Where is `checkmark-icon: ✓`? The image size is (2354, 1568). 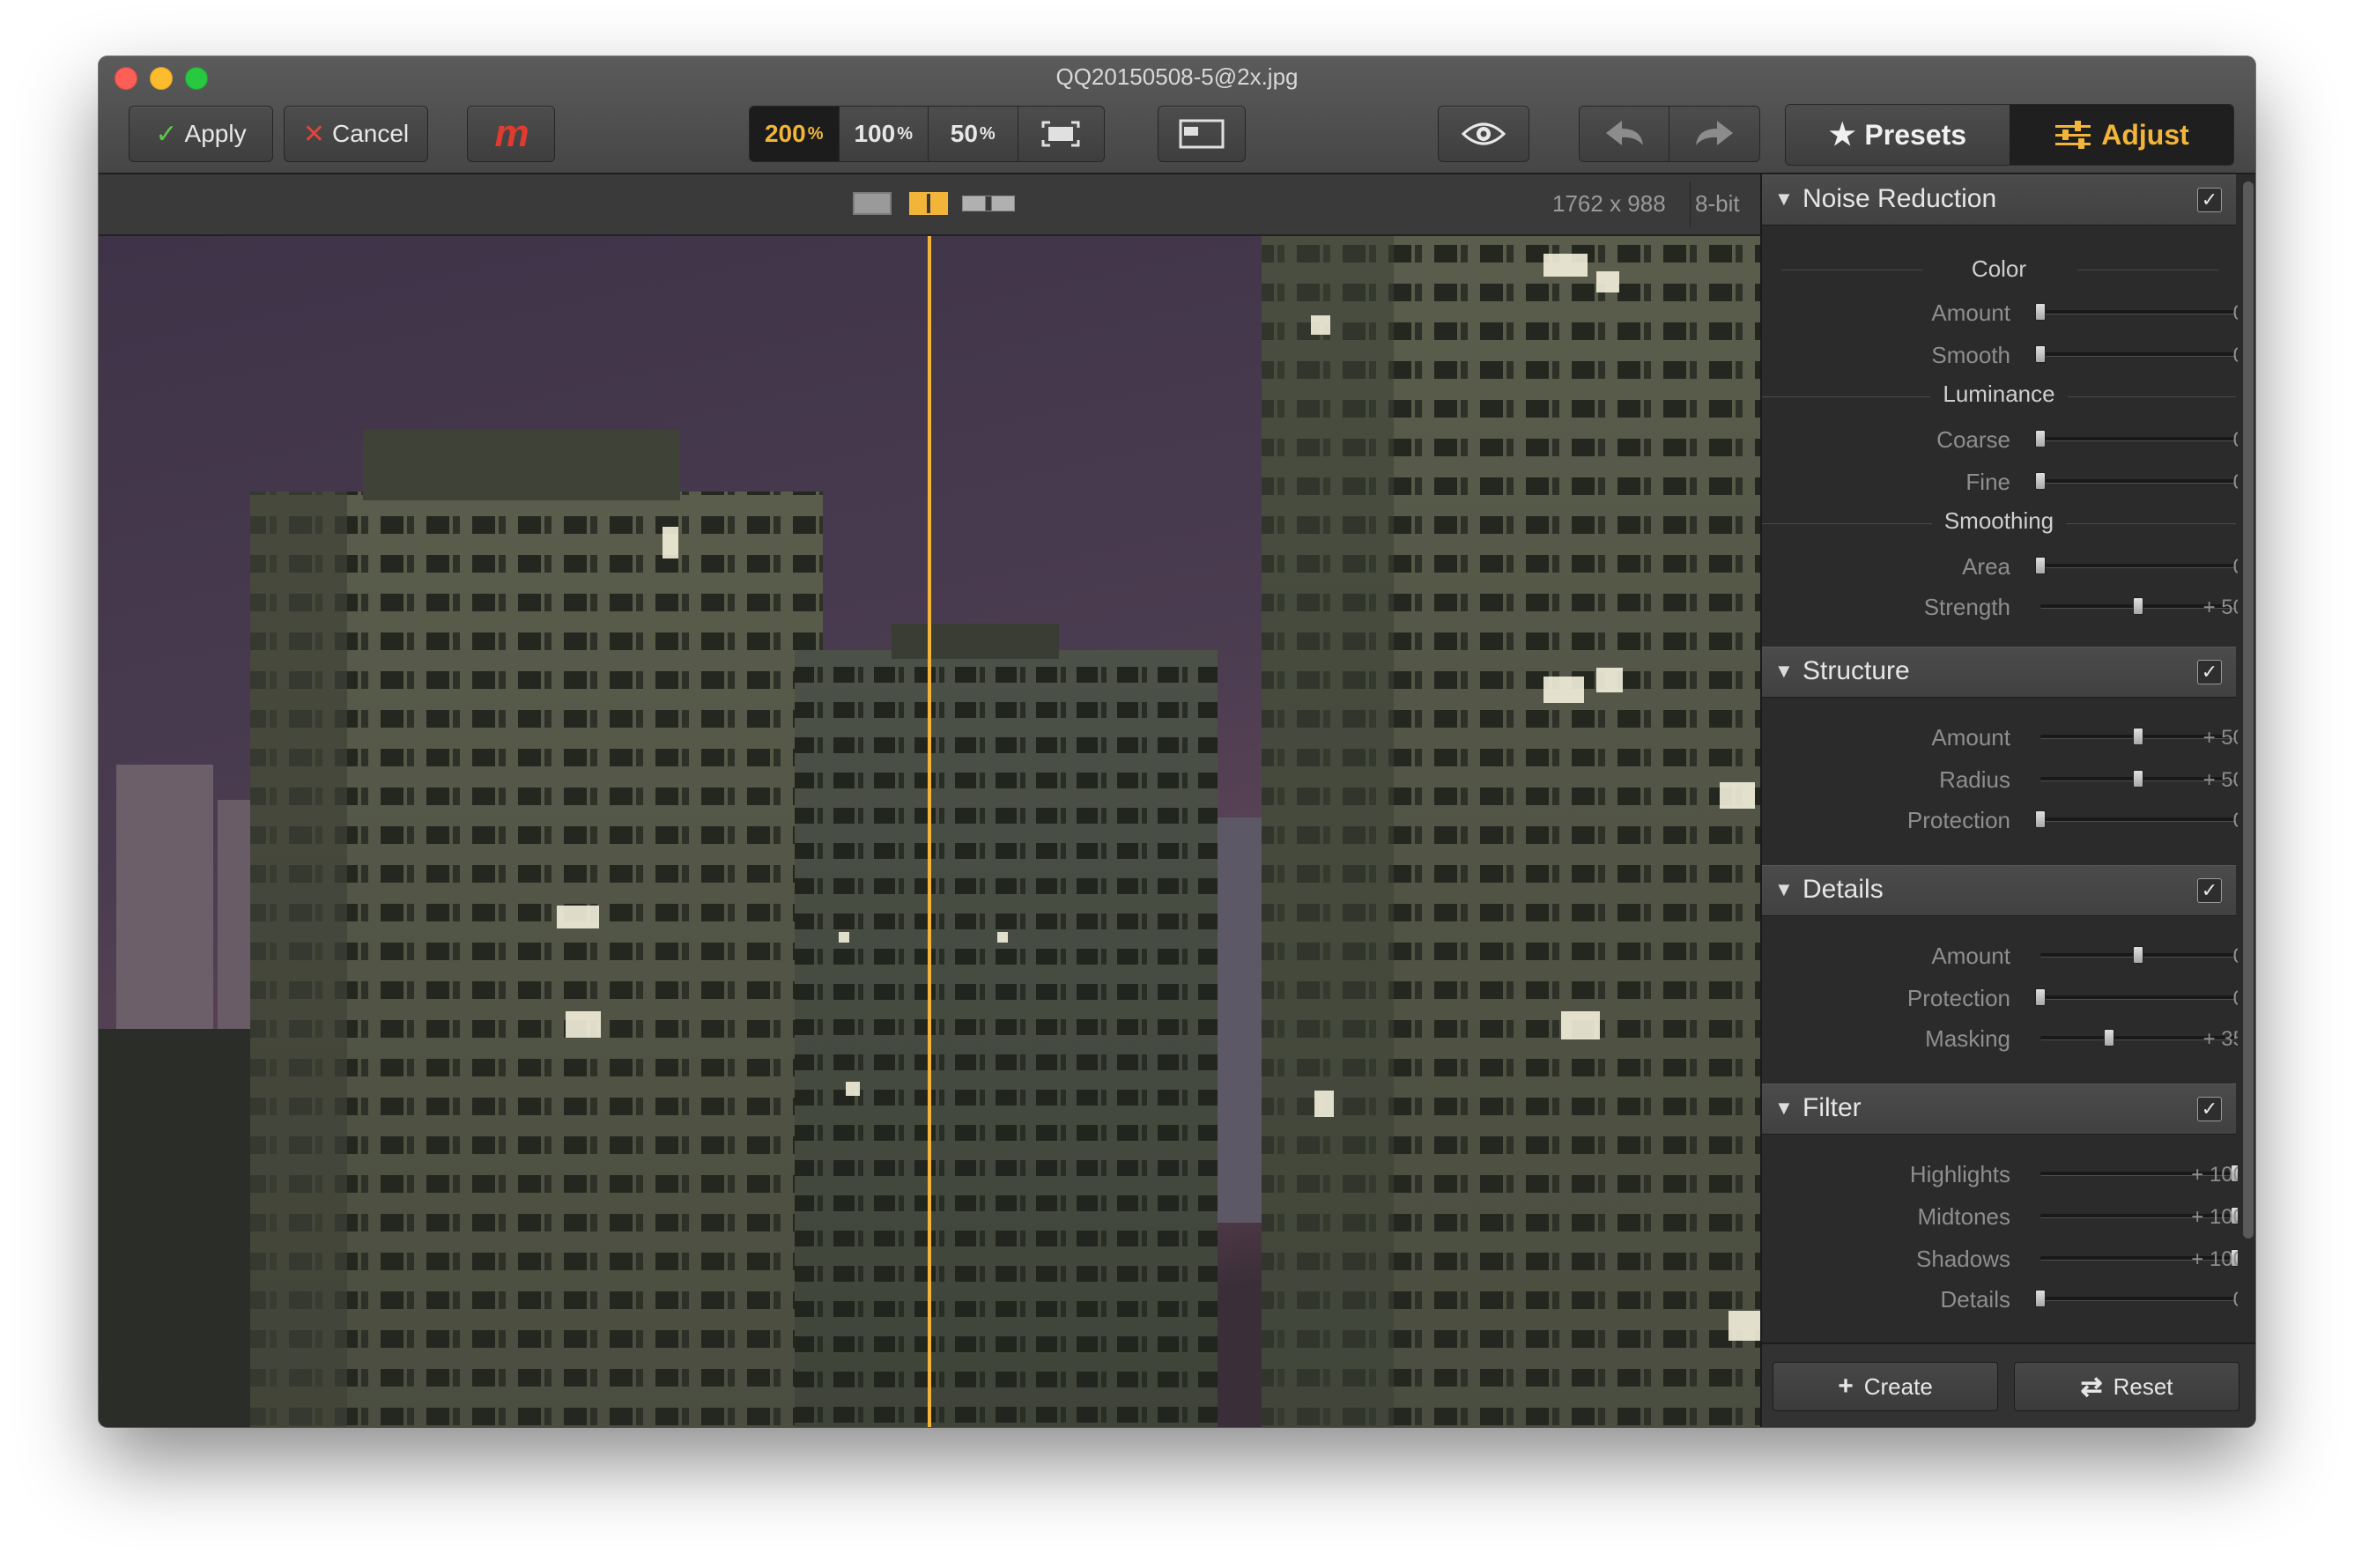 checkmark-icon: ✓ is located at coordinates (166, 134).